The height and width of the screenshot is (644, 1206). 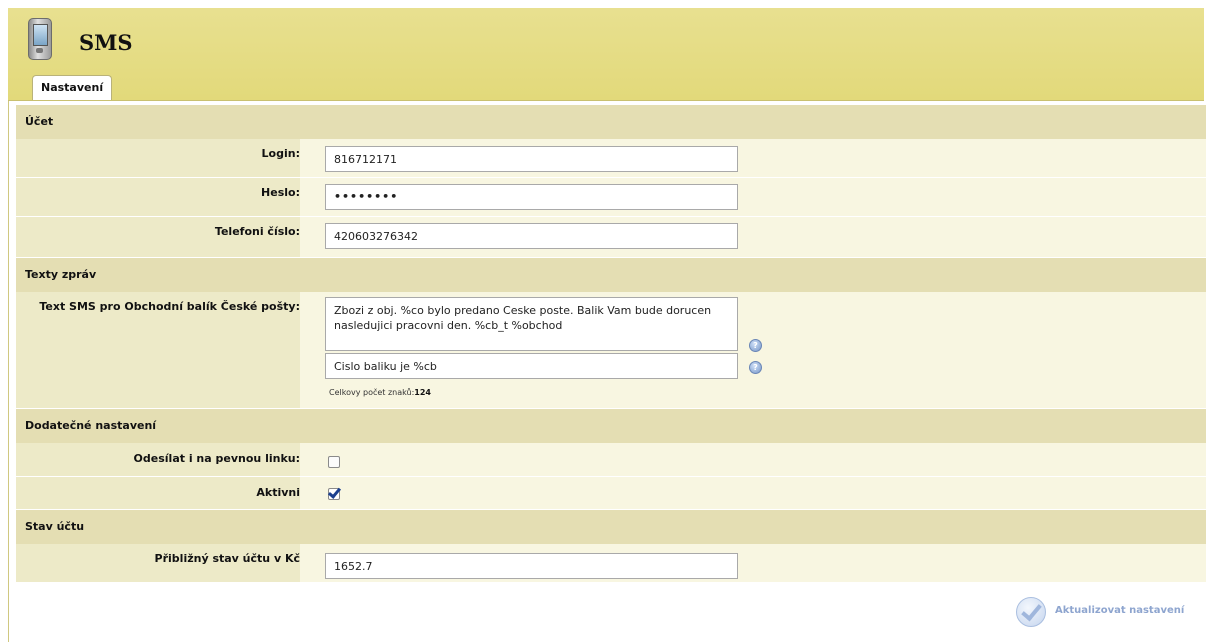 I want to click on section-balance-header: Stav účtu, so click(x=611, y=527).